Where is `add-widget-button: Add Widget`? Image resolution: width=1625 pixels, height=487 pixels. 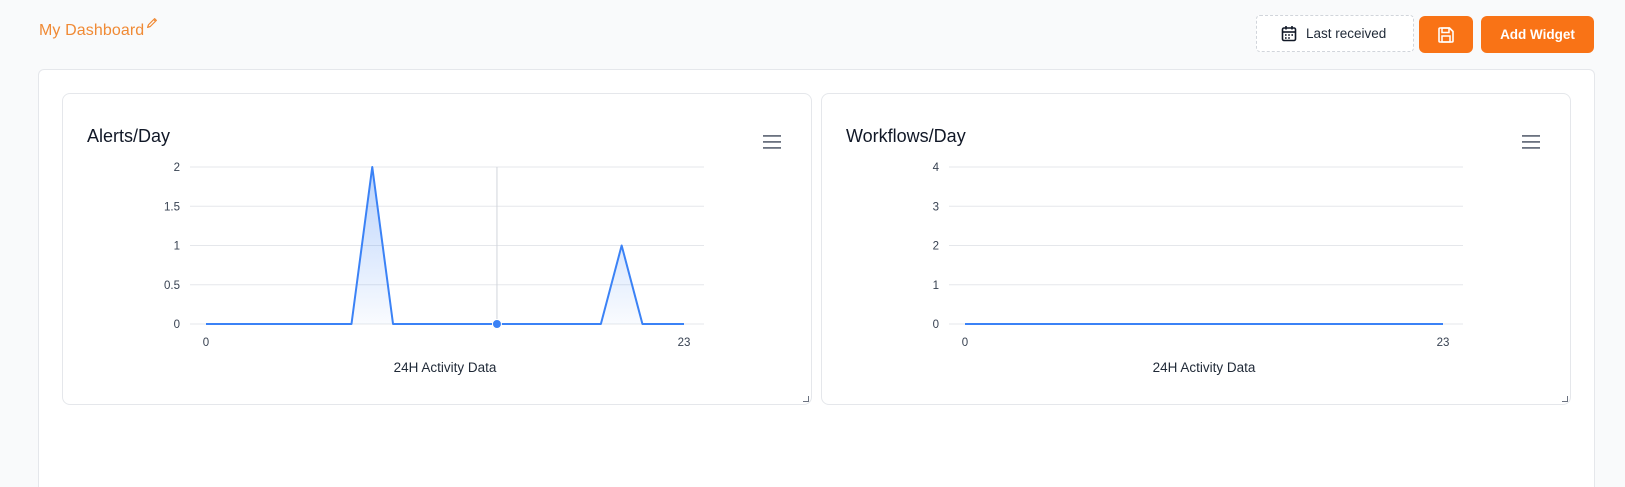
add-widget-button: Add Widget is located at coordinates (1537, 34).